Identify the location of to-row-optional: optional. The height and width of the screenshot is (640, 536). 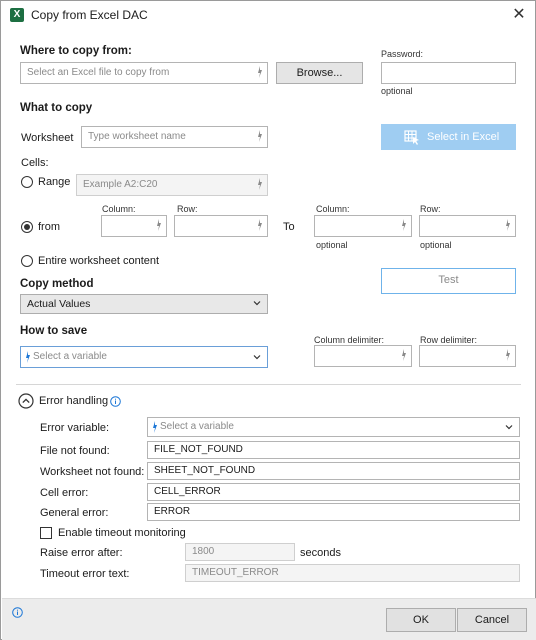
(436, 245).